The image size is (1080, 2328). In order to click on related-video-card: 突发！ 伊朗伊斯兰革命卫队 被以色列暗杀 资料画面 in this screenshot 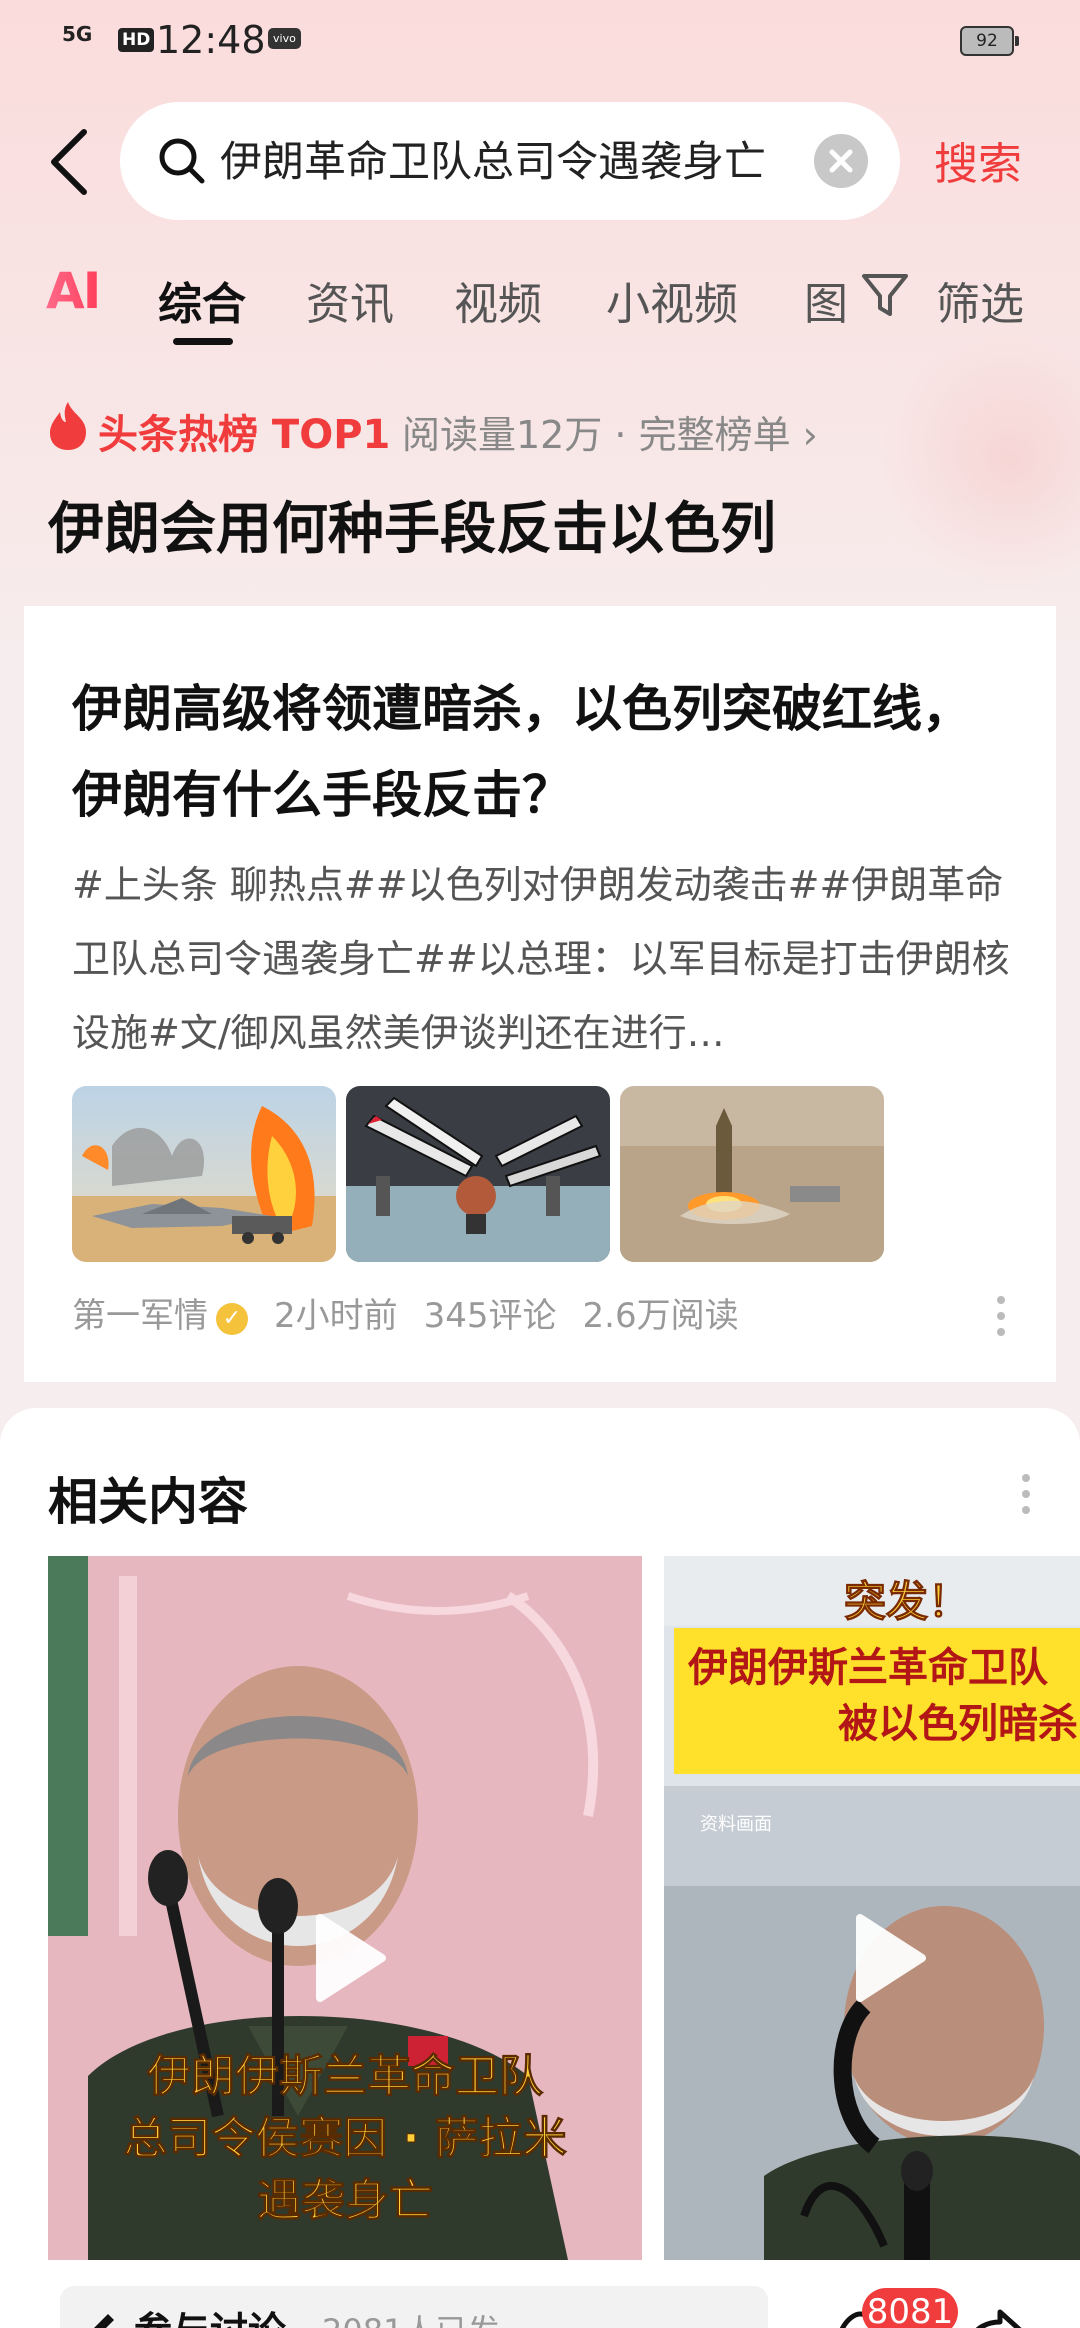, I will do `click(872, 1908)`.